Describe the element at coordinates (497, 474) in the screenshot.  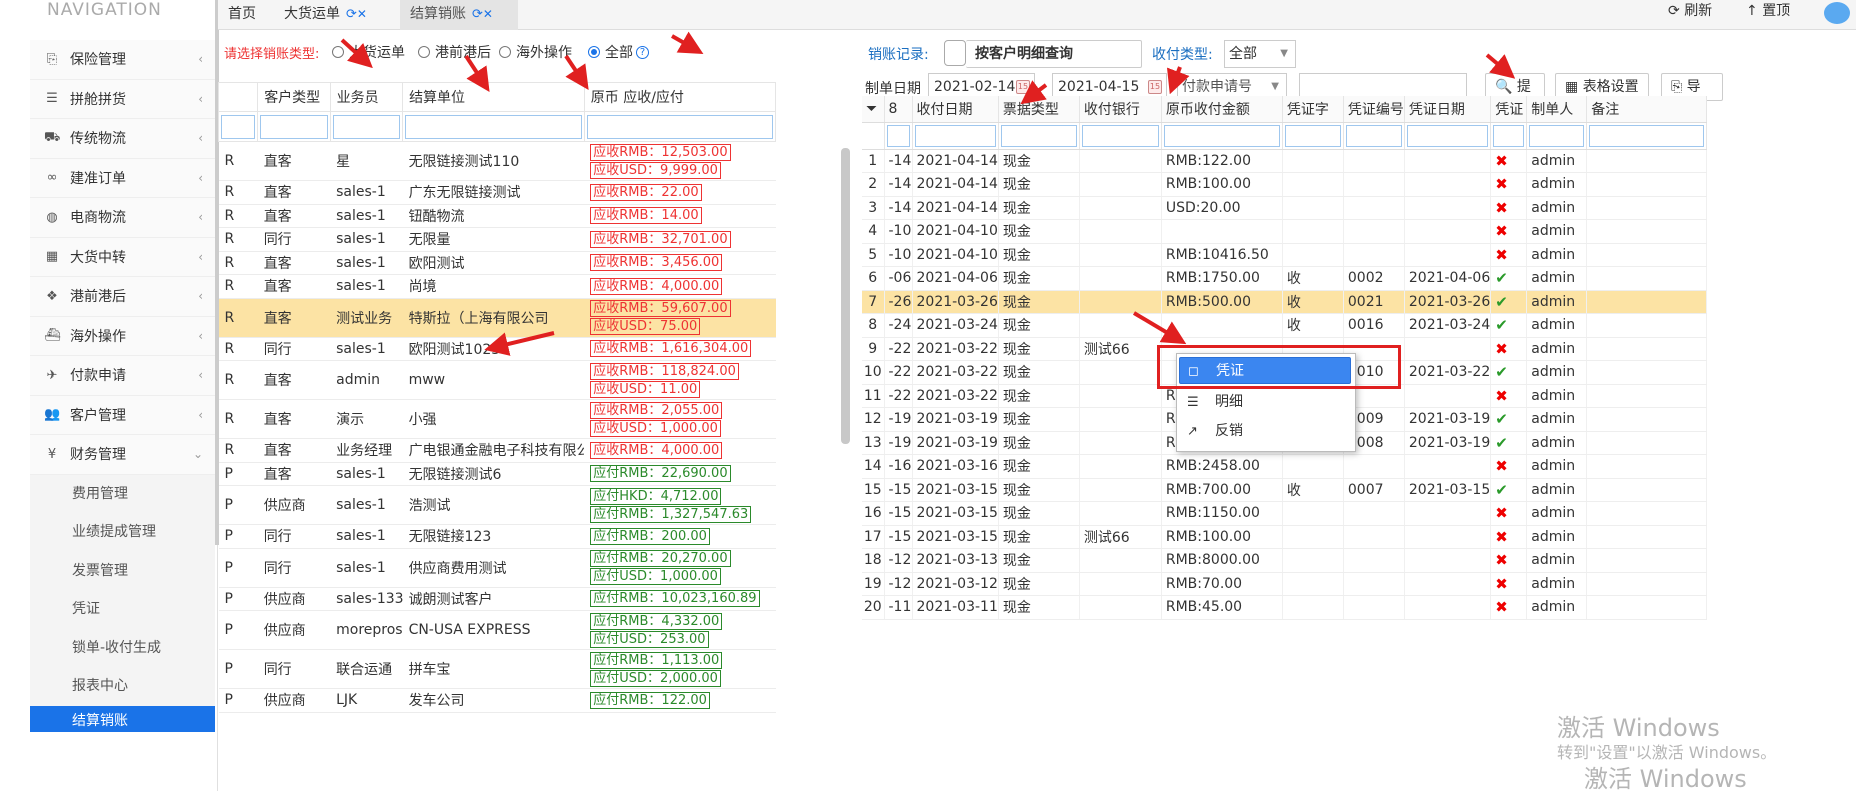
I see `table-row: P 直客 sales-1 无限链接测试6 应付RMB：22,690.00` at that location.